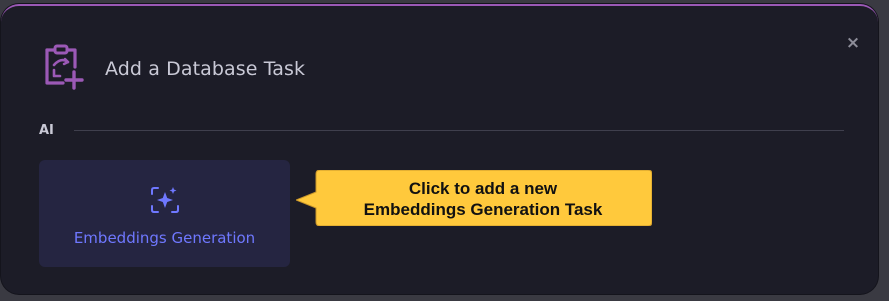 This screenshot has height=301, width=889. Describe the element at coordinates (46, 130) in the screenshot. I see `section-label-ai: AI` at that location.